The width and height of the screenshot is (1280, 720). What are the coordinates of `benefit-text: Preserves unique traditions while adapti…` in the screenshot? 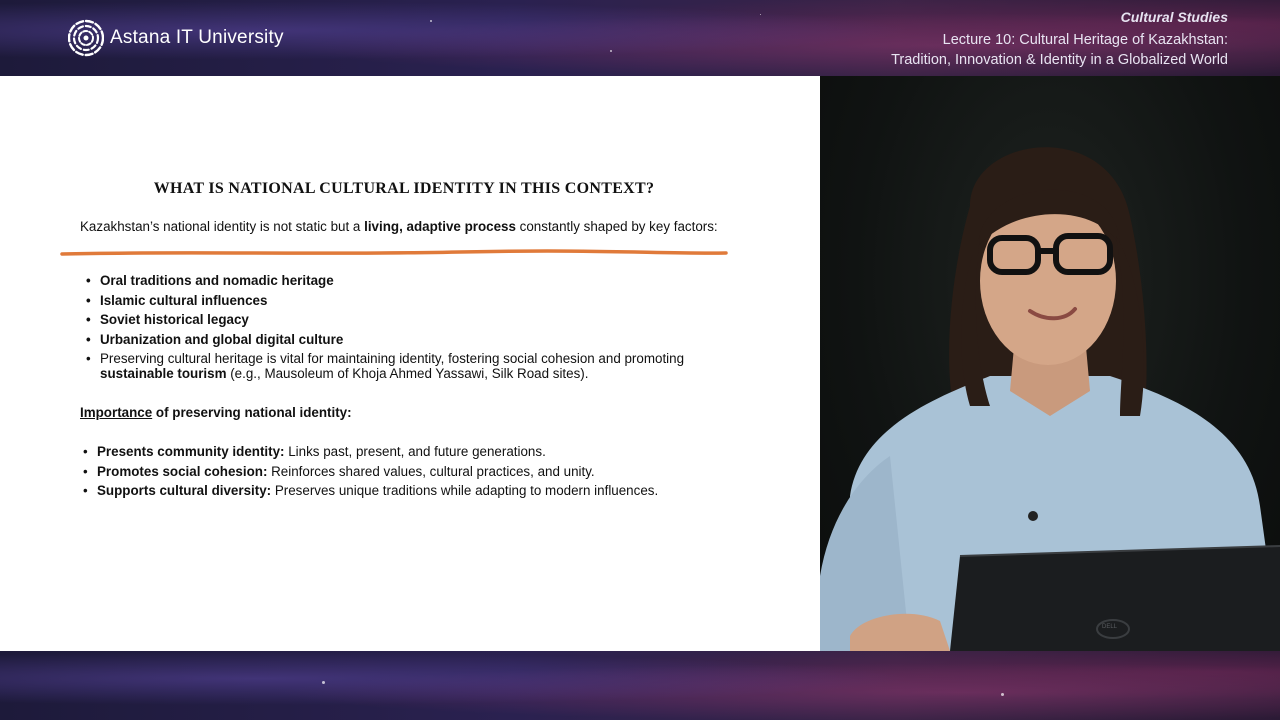 It's located at (465, 490).